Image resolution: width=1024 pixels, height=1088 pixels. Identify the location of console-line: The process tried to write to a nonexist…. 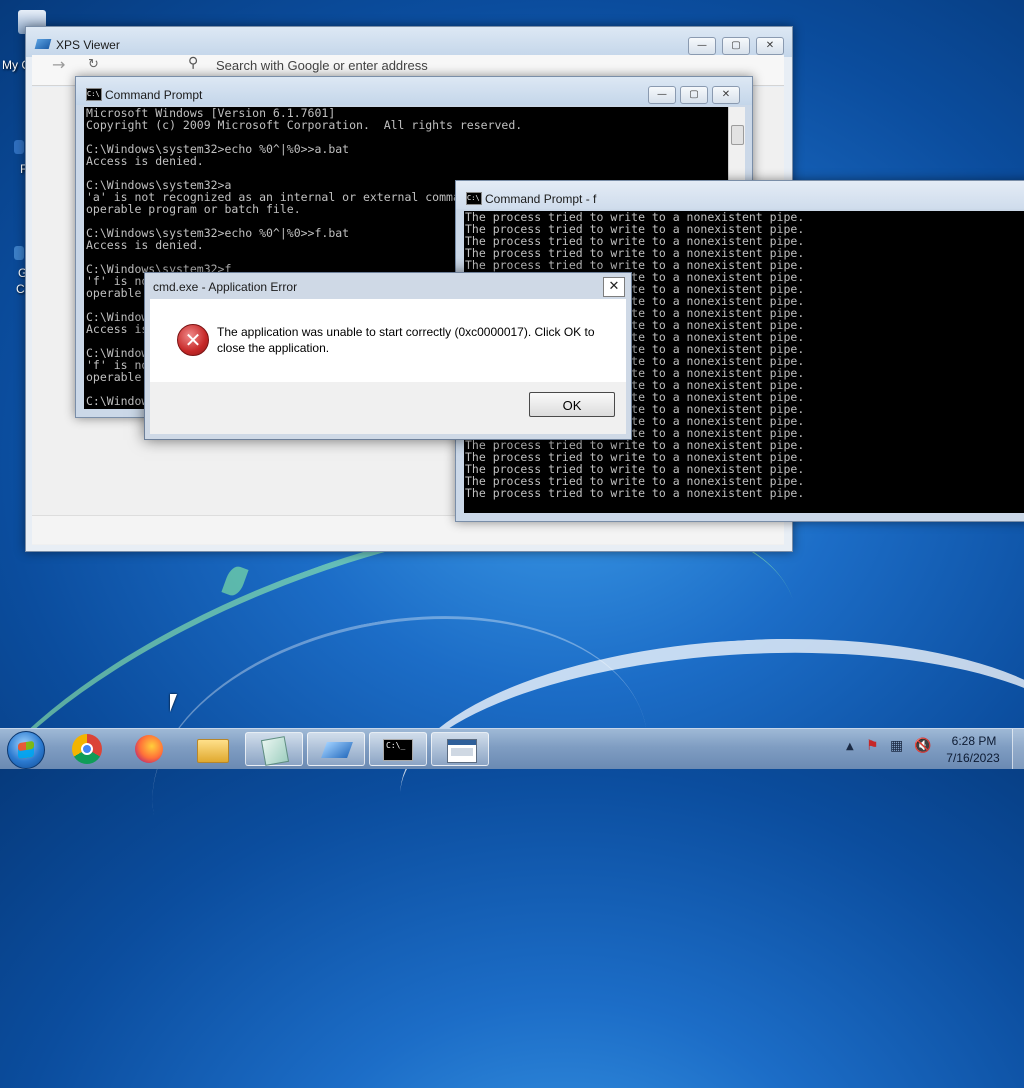
(635, 493).